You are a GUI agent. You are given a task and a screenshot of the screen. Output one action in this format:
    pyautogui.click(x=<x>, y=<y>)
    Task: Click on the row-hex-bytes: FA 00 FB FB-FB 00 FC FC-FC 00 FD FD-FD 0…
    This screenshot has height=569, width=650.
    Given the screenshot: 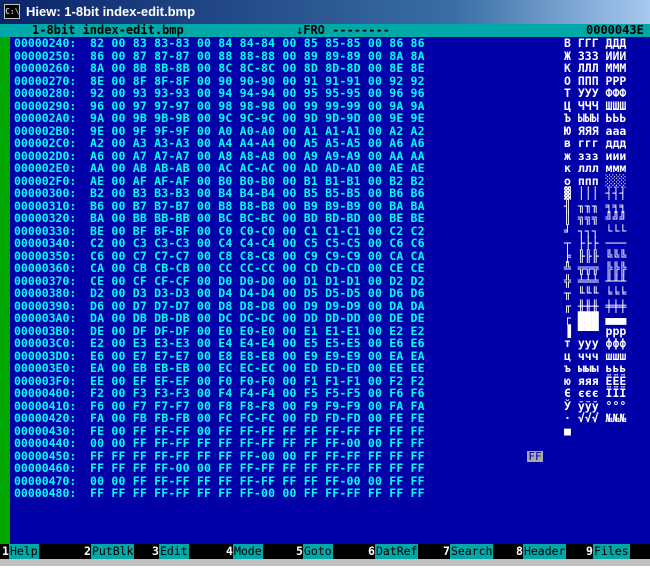 What is the action you would take?
    pyautogui.click(x=257, y=418)
    